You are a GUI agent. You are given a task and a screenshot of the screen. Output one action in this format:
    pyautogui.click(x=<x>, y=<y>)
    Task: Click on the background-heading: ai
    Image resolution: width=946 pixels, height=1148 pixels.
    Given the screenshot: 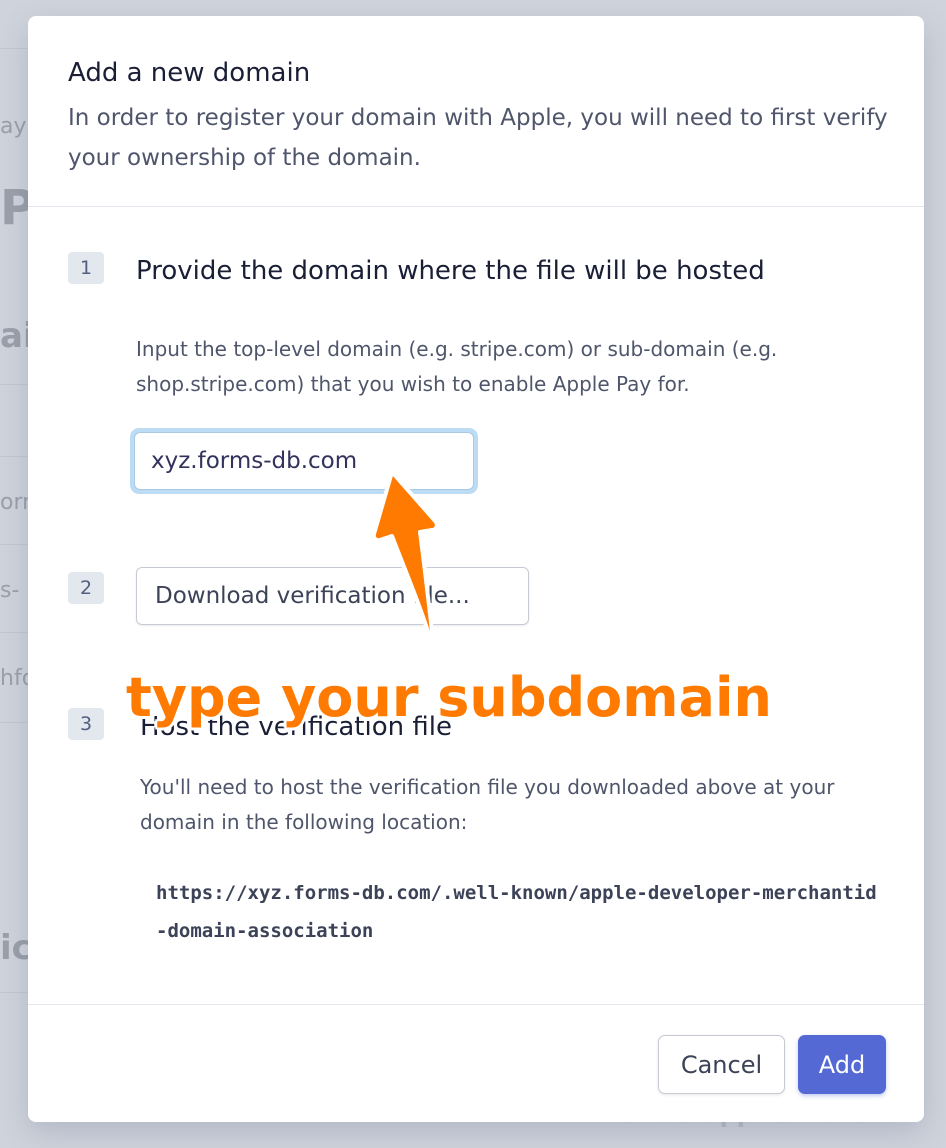 What is the action you would take?
    pyautogui.click(x=14, y=336)
    